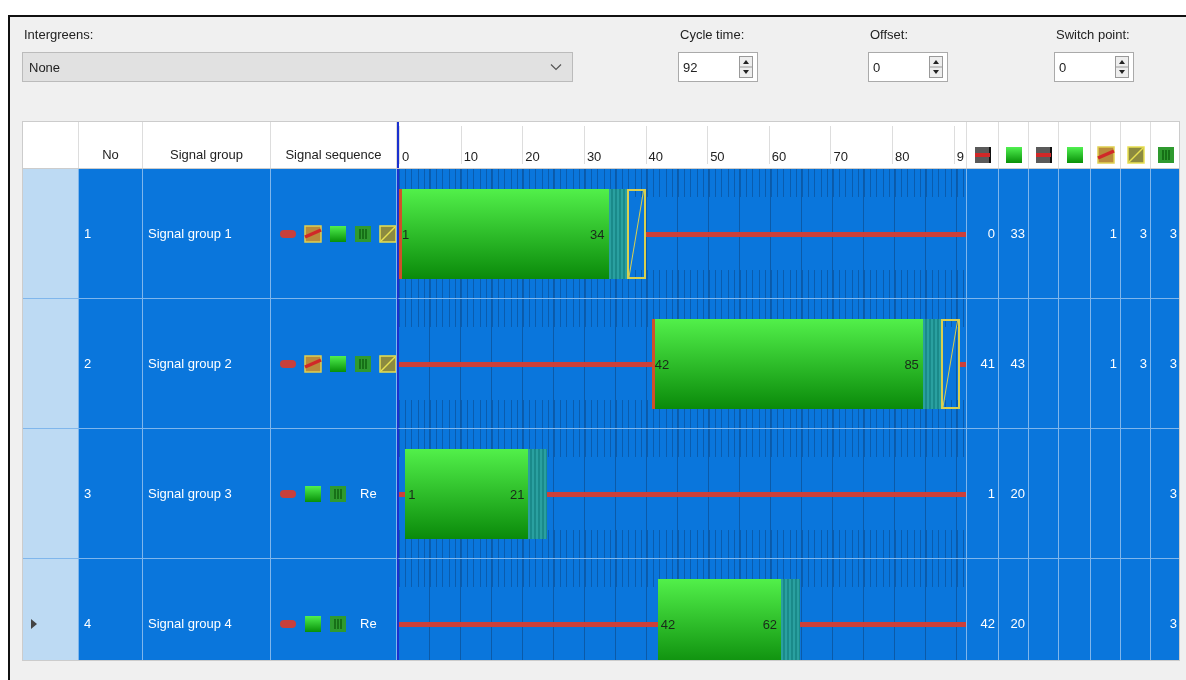 This screenshot has width=1186, height=680. Describe the element at coordinates (207, 609) in the screenshot. I see `table-cell: Signal group 4` at that location.